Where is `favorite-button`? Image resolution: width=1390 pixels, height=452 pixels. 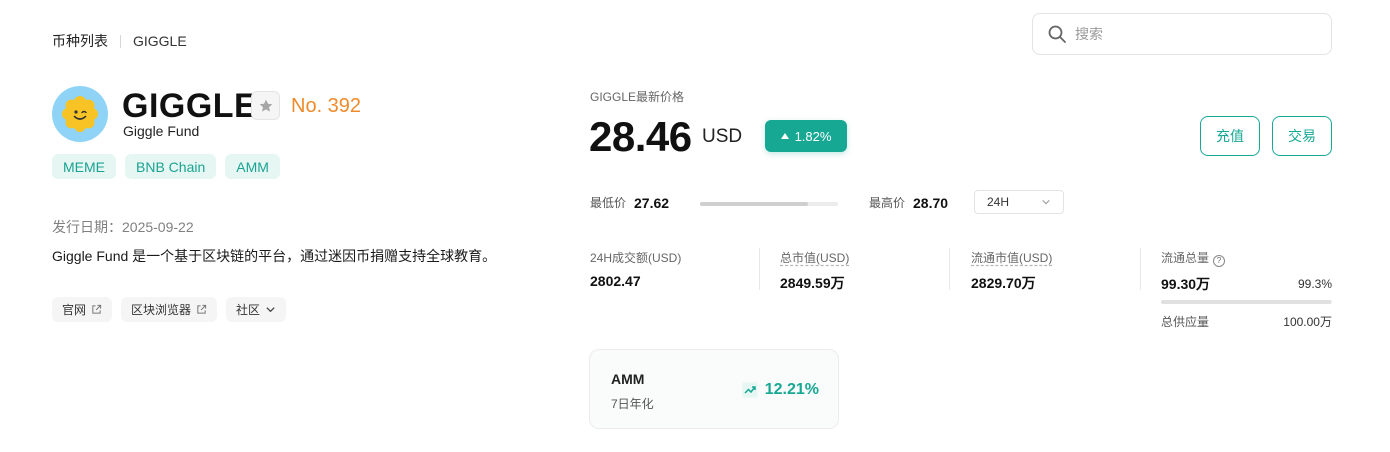
favorite-button is located at coordinates (265, 105).